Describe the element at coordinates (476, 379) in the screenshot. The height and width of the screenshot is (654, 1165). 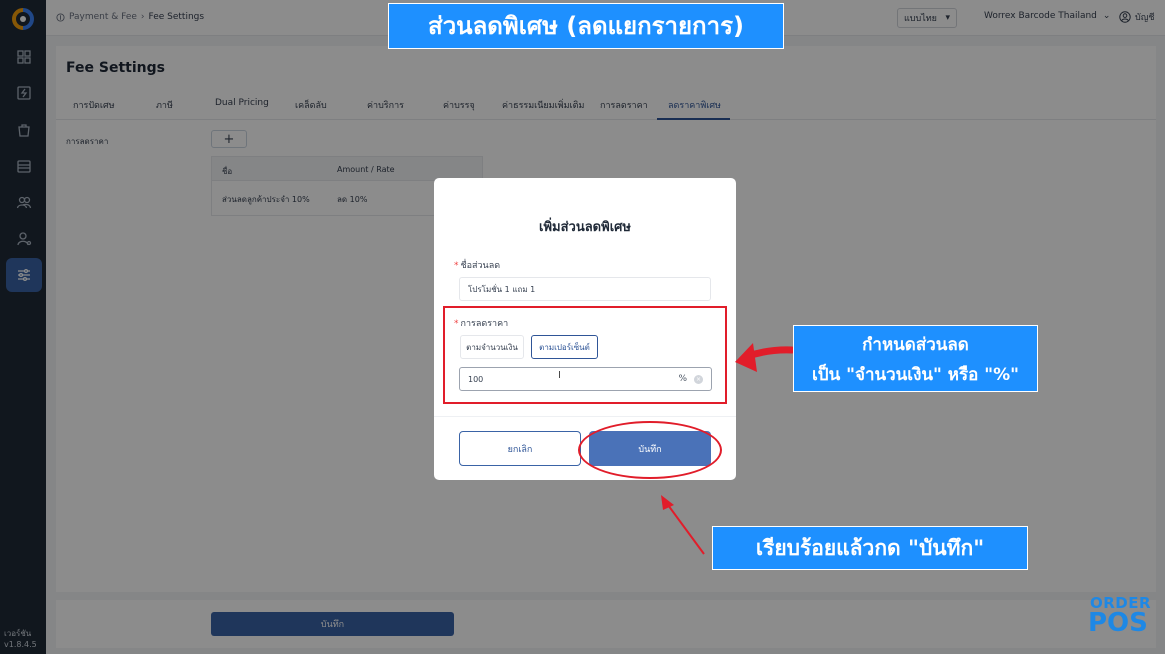
I see `discount-amount-value: 100` at that location.